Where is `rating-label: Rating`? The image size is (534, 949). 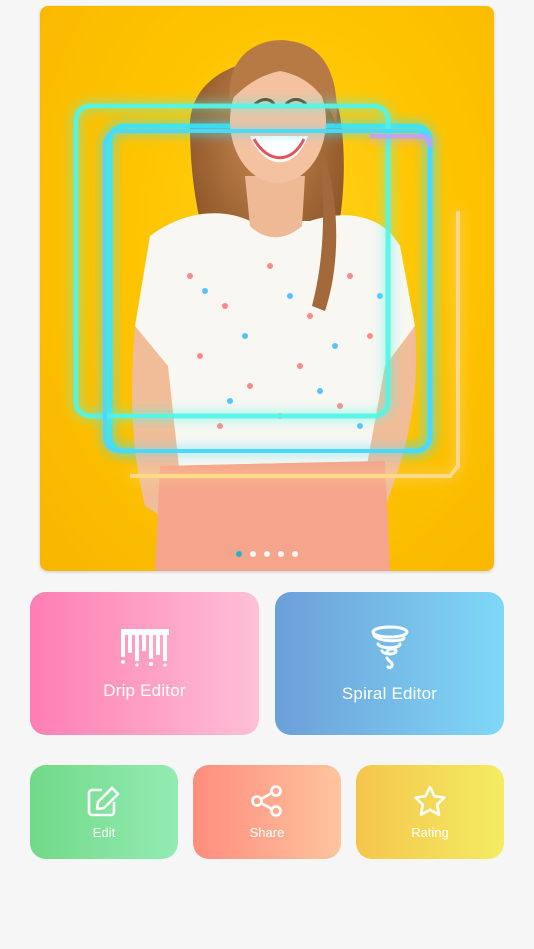 rating-label: Rating is located at coordinates (430, 832).